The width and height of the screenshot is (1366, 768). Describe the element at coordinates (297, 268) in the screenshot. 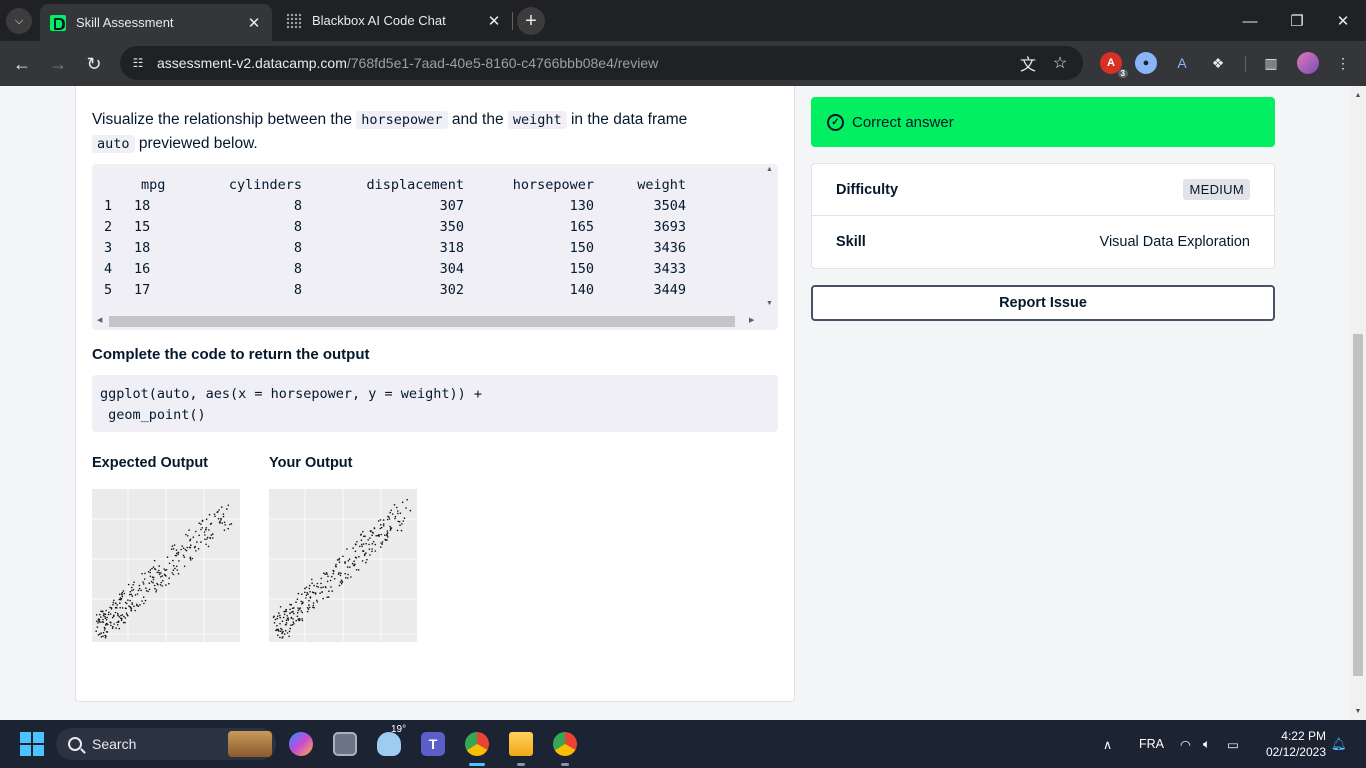

I see `table-cell: 8` at that location.